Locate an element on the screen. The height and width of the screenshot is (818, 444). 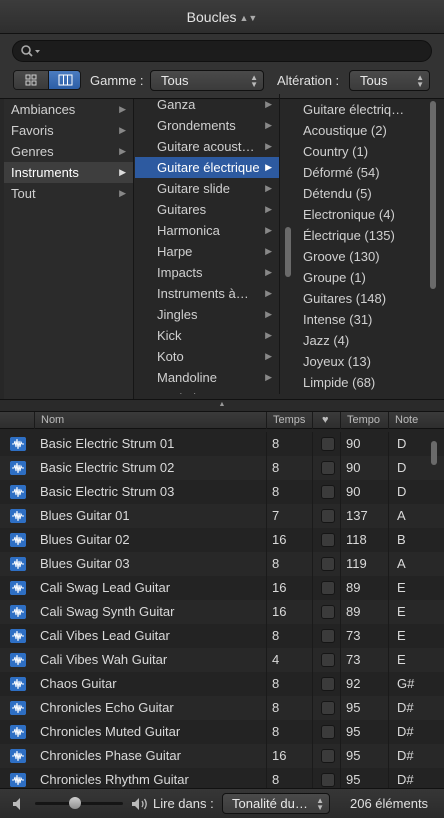
table-row: Basic Electric Strum 02 8 90 D is located at coordinates (222, 468).